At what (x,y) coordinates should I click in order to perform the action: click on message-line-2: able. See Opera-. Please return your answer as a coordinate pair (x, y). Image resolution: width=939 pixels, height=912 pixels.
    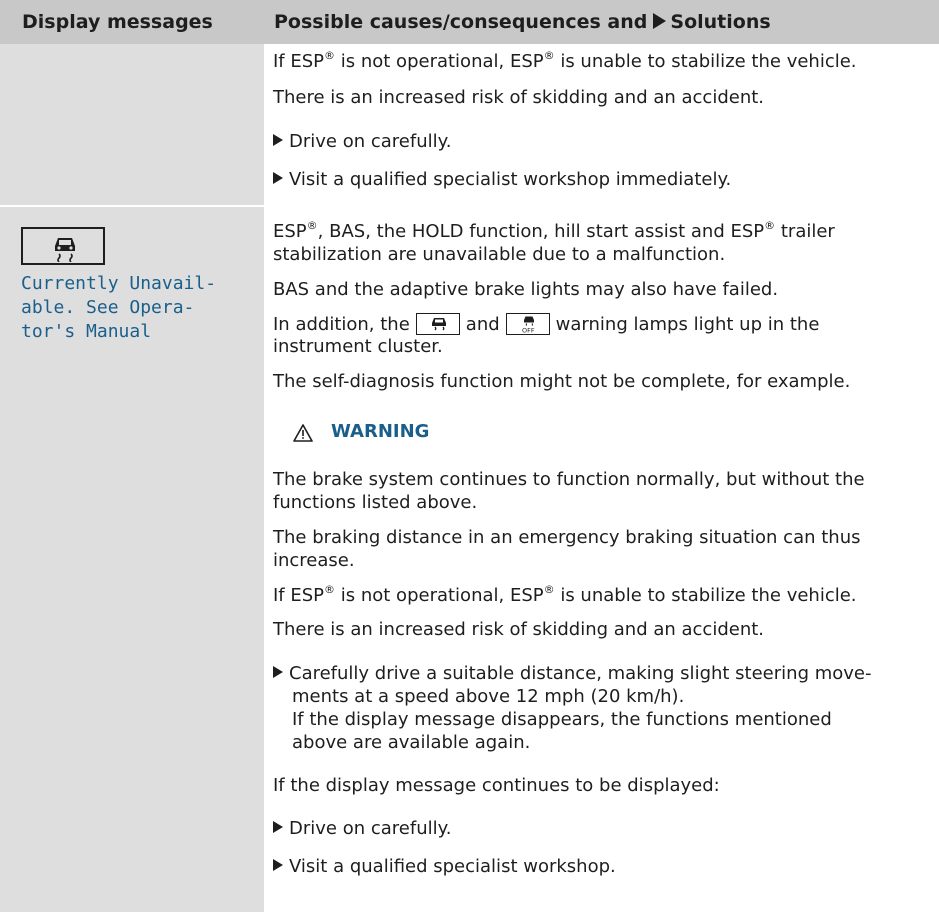
    Looking at the image, I should click on (108, 307).